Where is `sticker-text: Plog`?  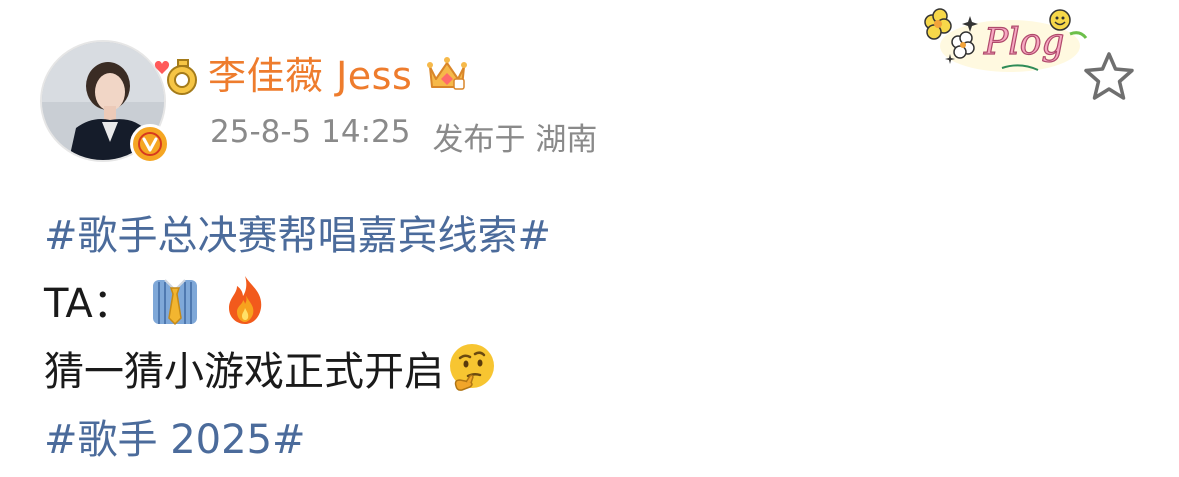 sticker-text: Plog is located at coordinates (1023, 42).